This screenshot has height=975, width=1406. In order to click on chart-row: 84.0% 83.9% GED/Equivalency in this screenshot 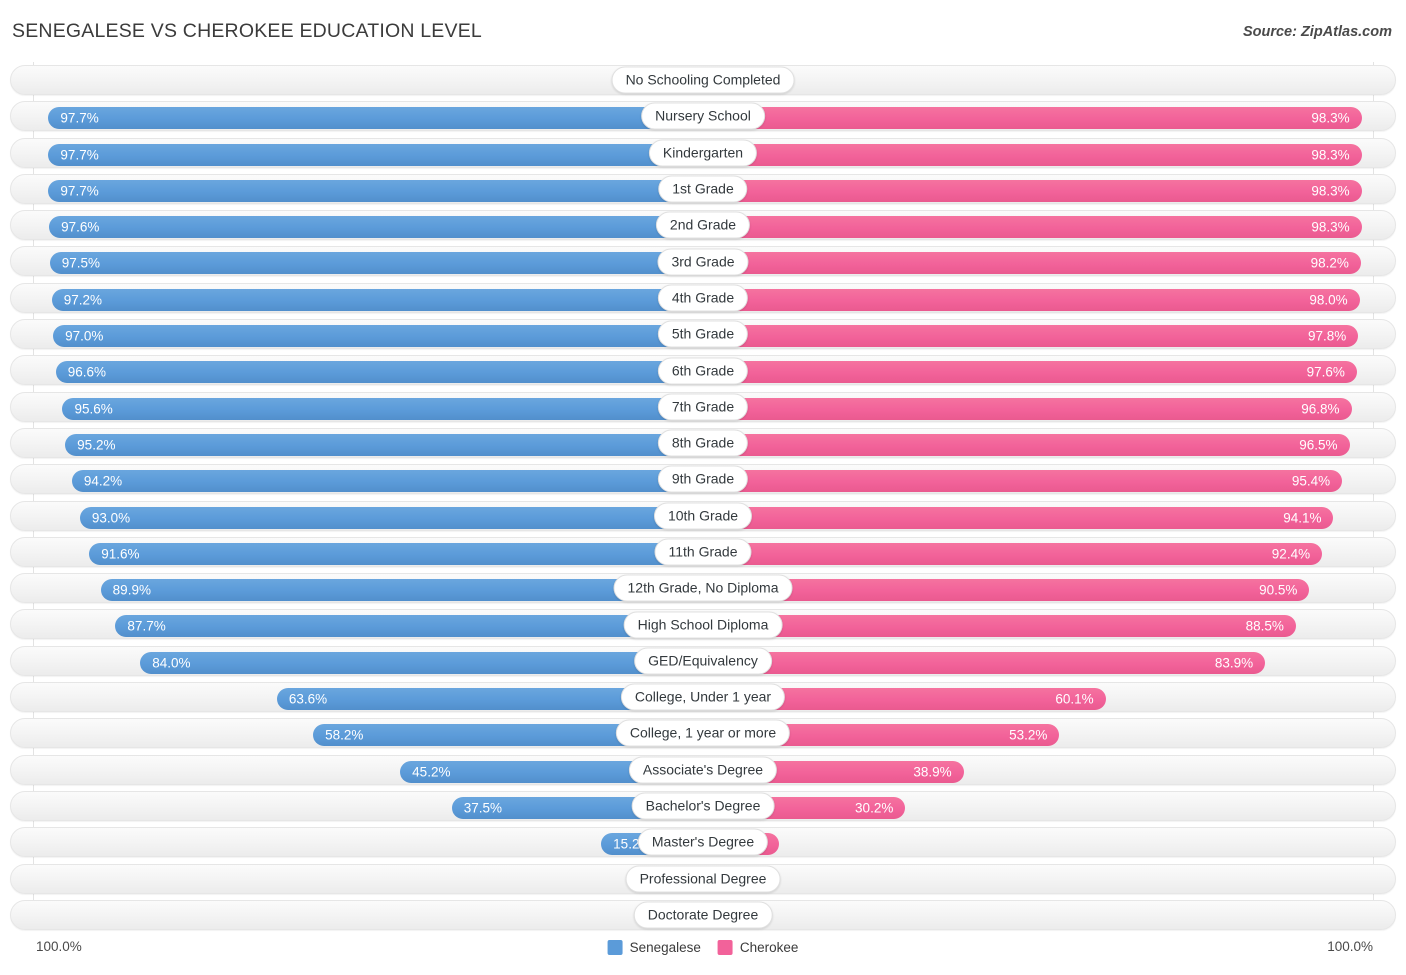, I will do `click(703, 661)`.